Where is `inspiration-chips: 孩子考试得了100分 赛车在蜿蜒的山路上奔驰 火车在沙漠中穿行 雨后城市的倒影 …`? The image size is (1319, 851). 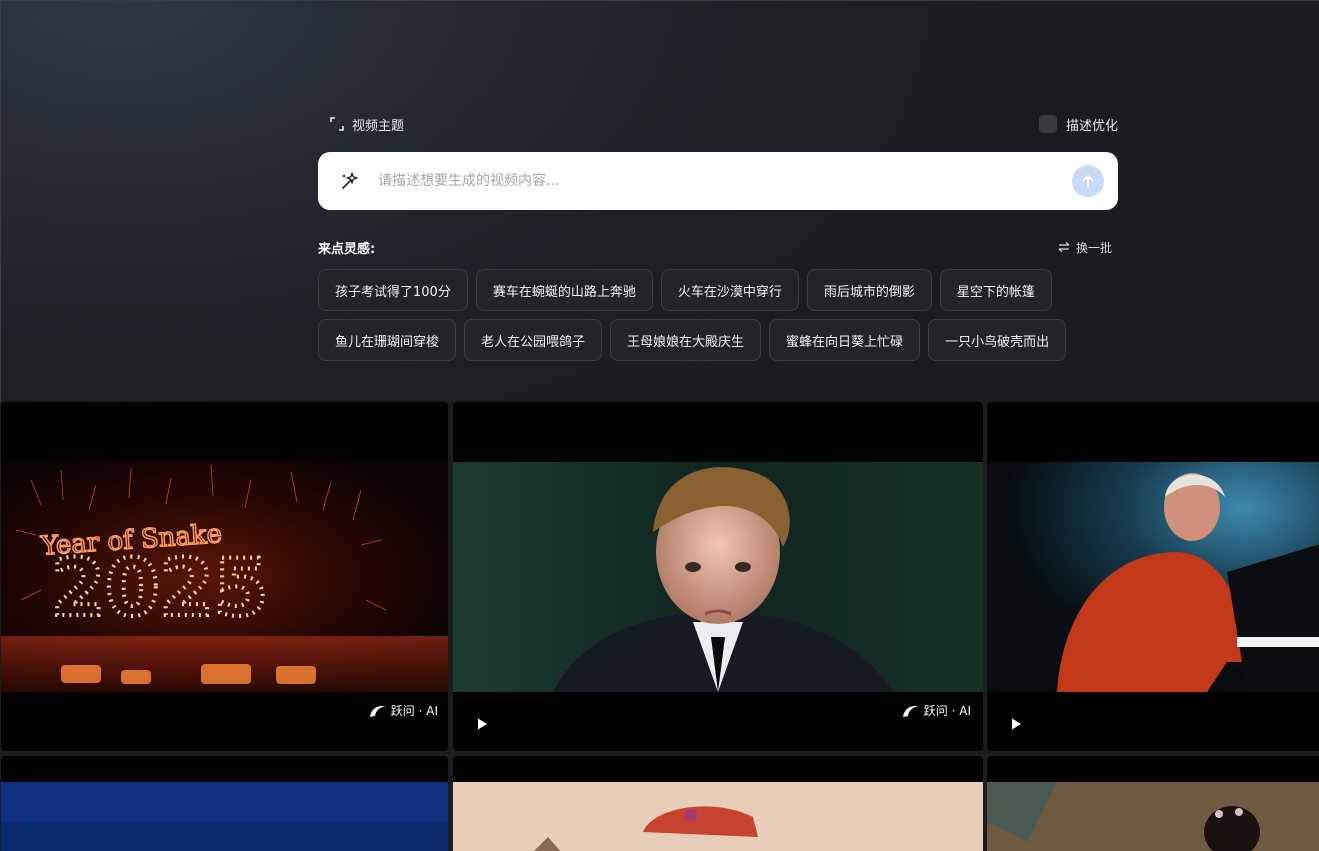 inspiration-chips: 孩子考试得了100分 赛车在蜿蜒的山路上奔驰 火车在沙漠中穿行 雨后城市的倒影 … is located at coordinates (718, 315).